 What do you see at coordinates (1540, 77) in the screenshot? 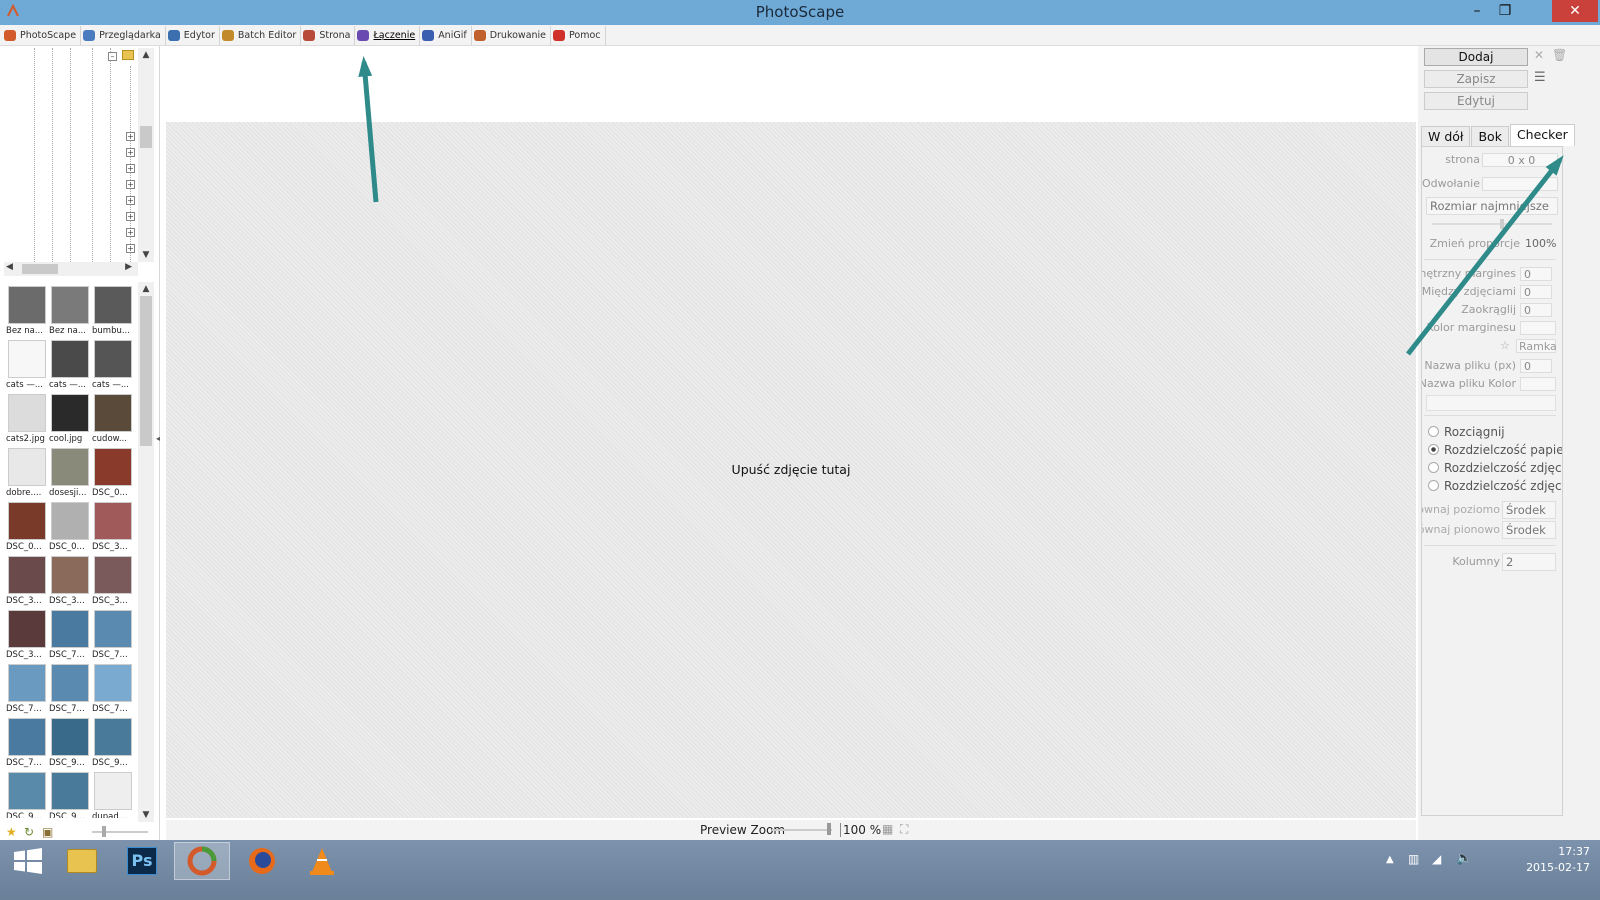
I see `list-icon: ☰` at bounding box center [1540, 77].